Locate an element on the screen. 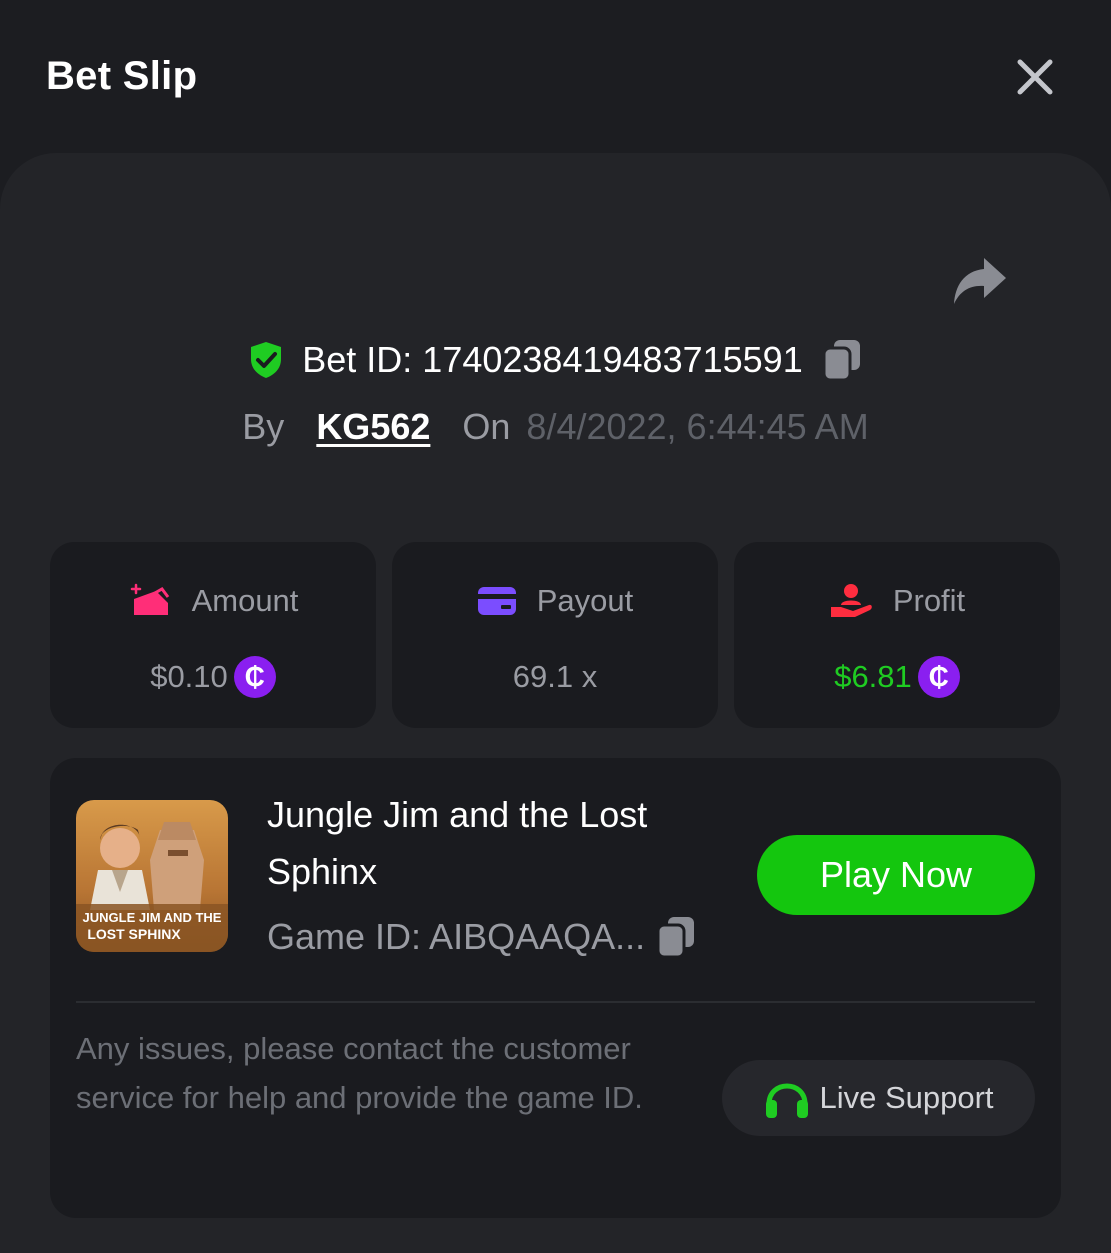  play-now-button: Play Now is located at coordinates (896, 875).